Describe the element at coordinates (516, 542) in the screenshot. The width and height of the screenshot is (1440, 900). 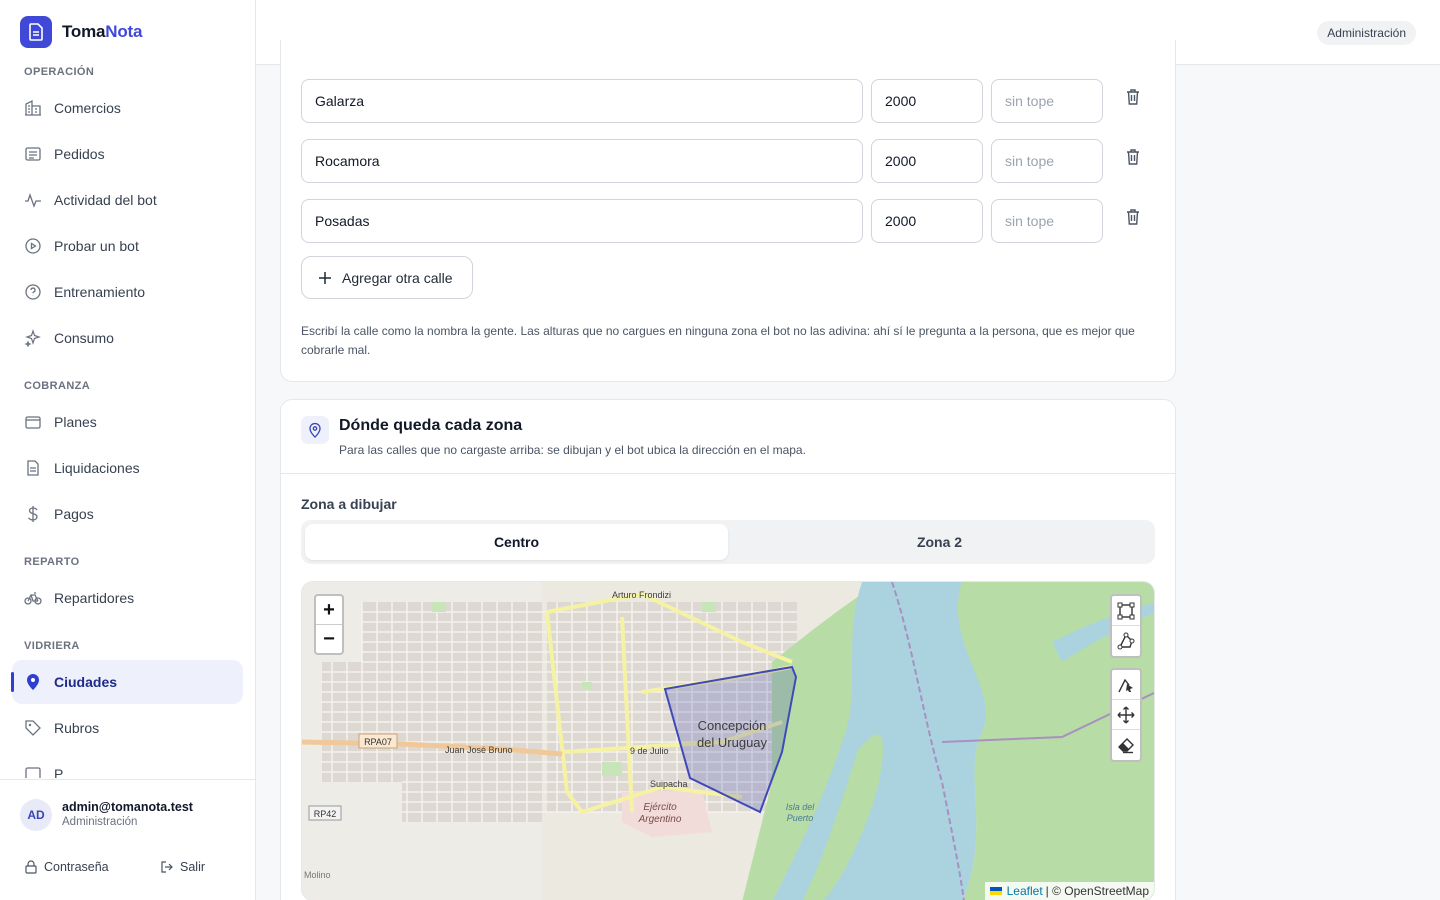
I see `tab-centro: Centro` at that location.